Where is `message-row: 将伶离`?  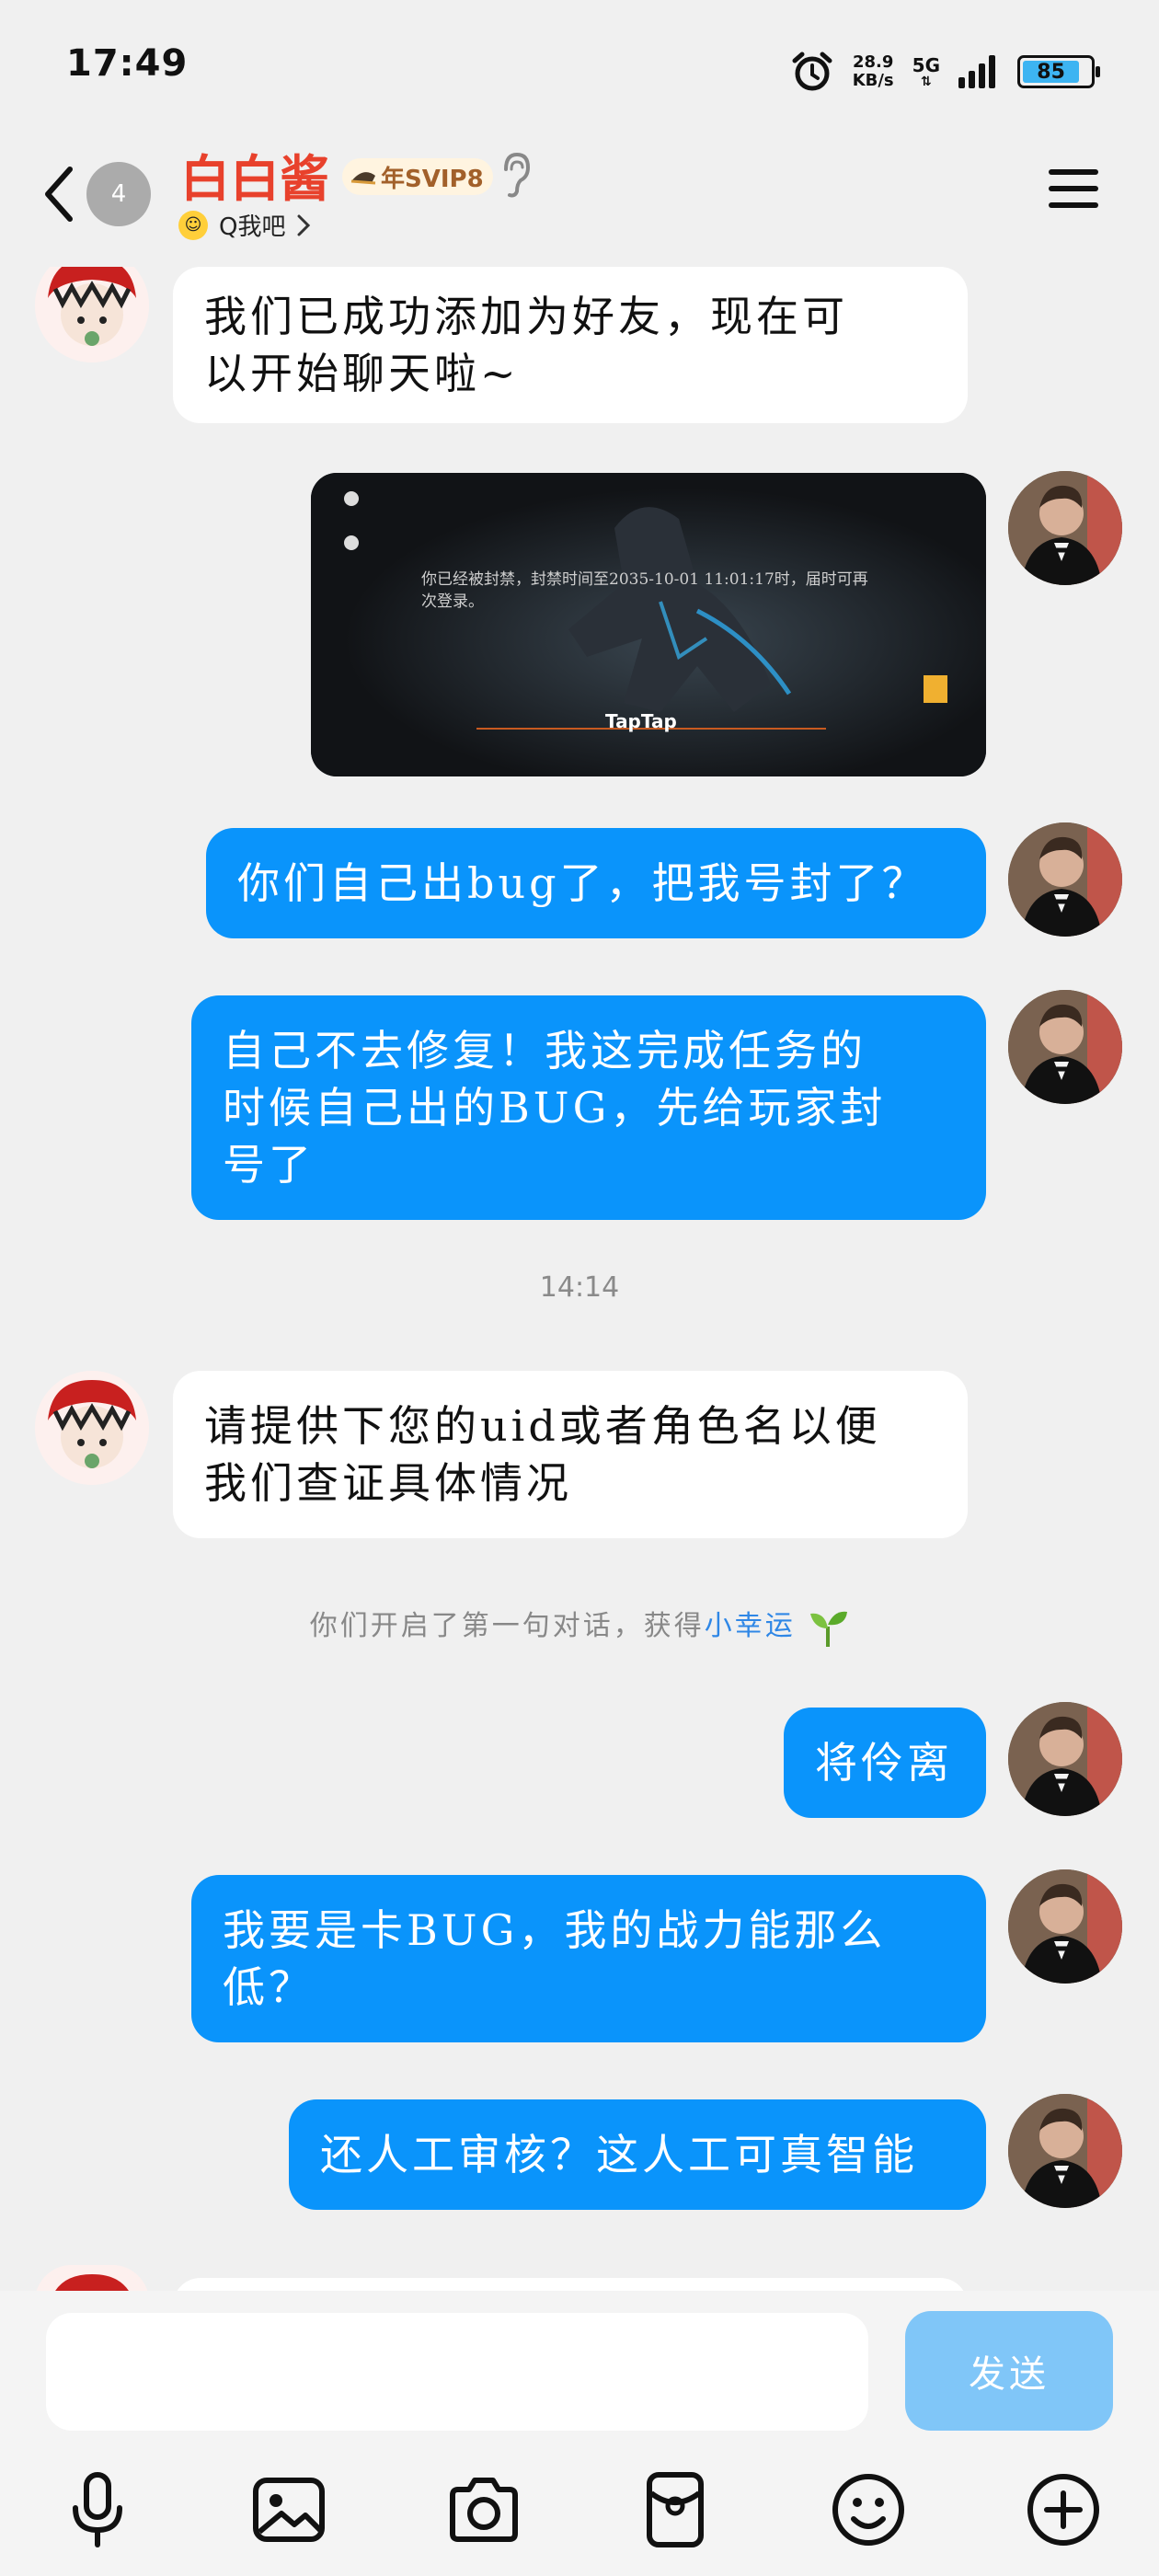 message-row: 将伶离 is located at coordinates (579, 1762).